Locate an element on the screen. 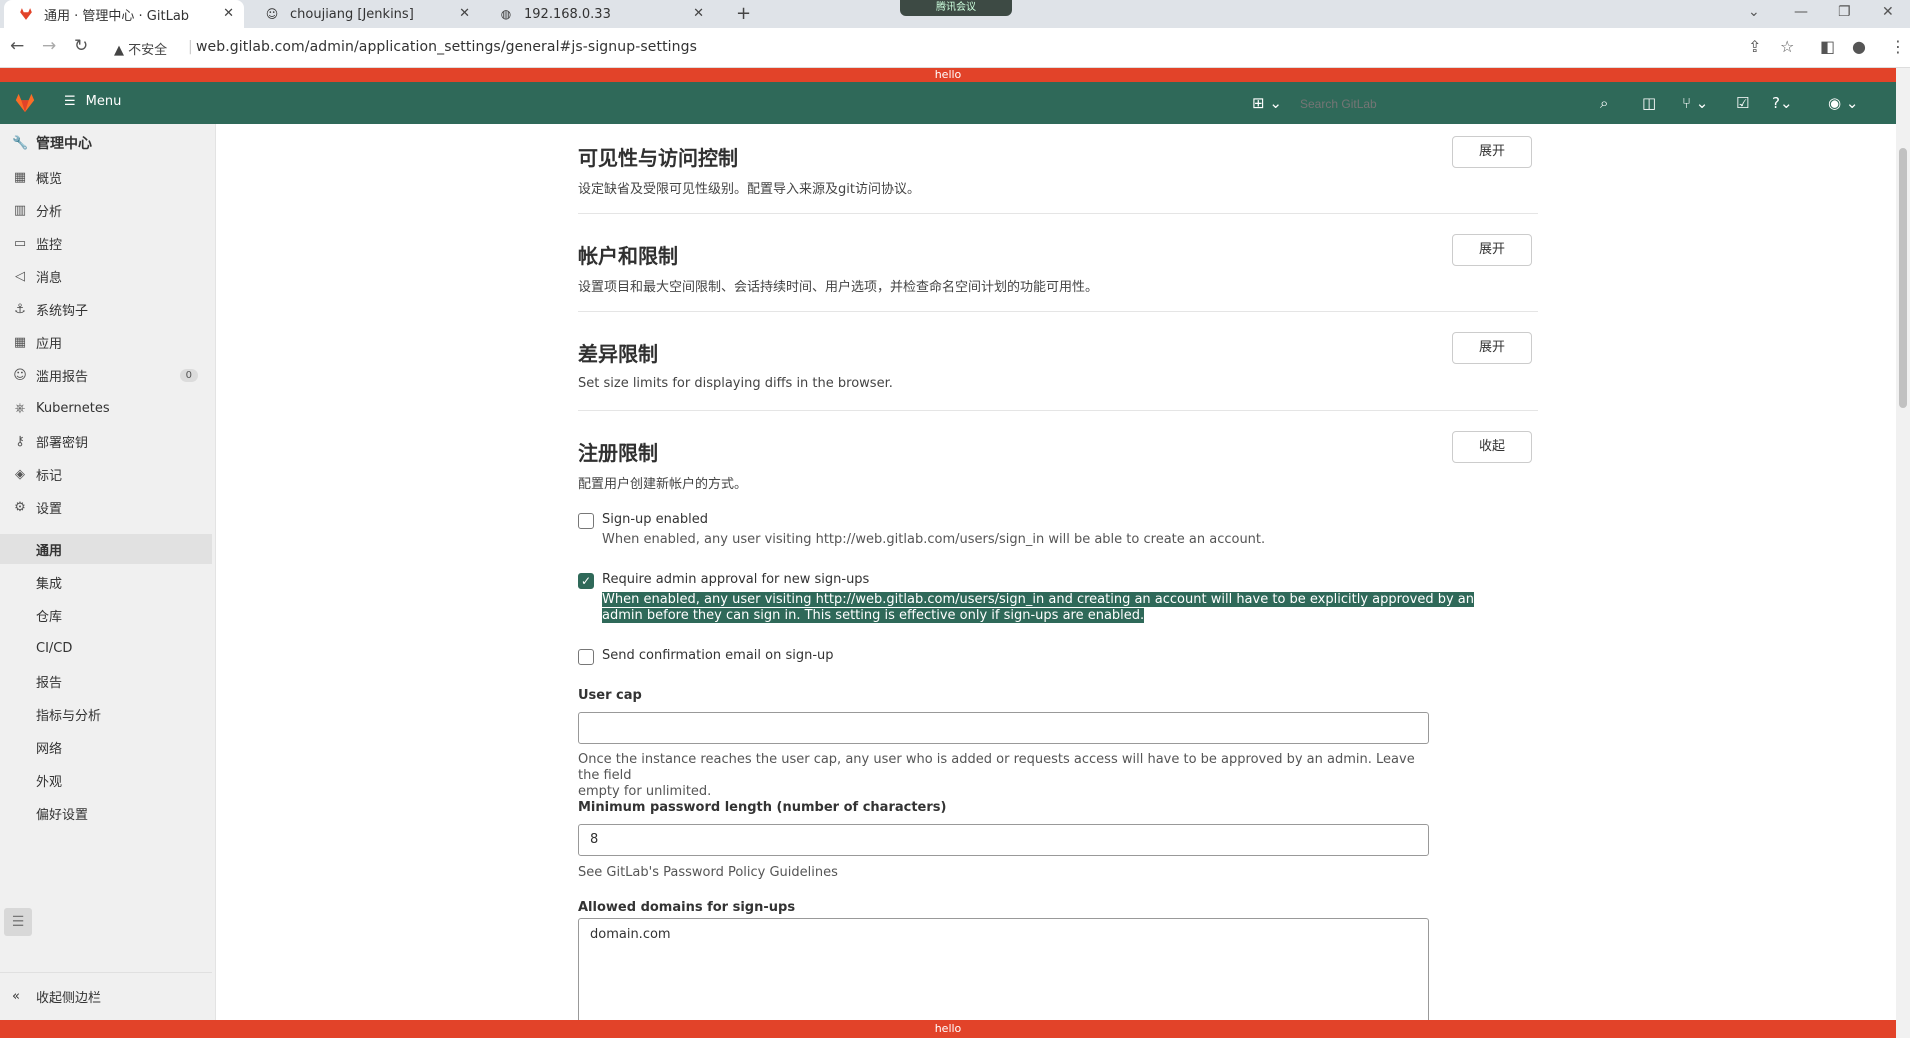 The image size is (1910, 1038). sidebar-subitem-label: 偏好设置 is located at coordinates (62, 815).